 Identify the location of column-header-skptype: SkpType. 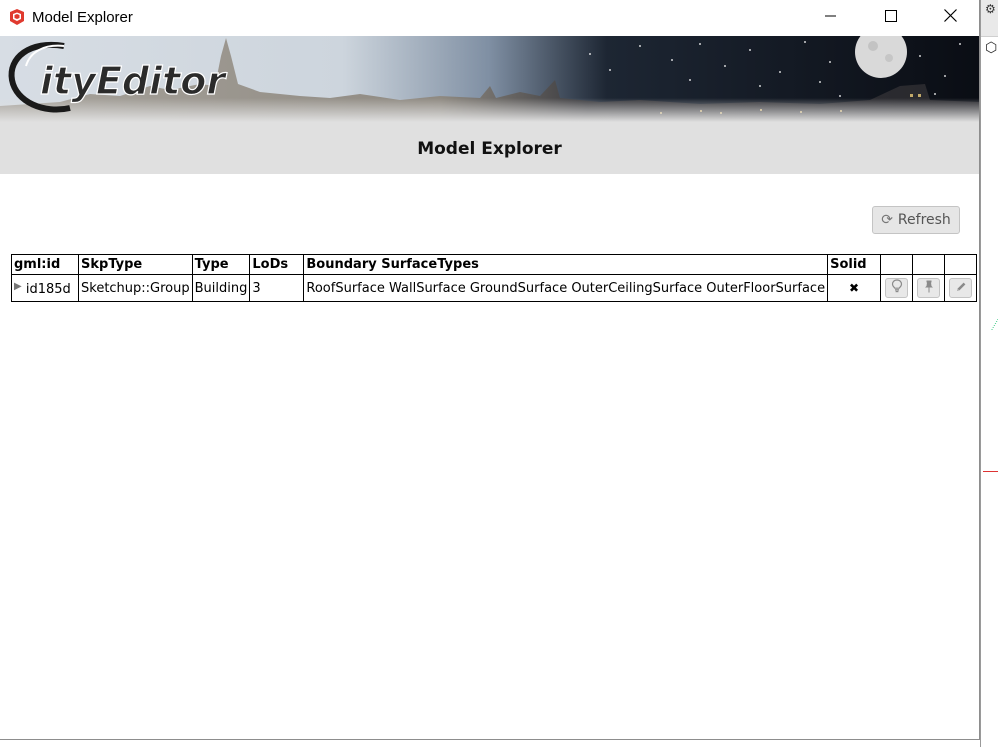
(135, 264).